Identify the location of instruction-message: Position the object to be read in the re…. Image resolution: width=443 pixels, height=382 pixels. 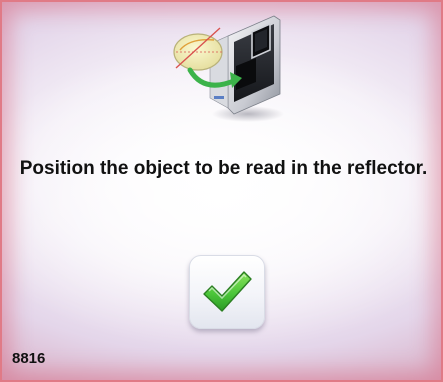
(223, 168).